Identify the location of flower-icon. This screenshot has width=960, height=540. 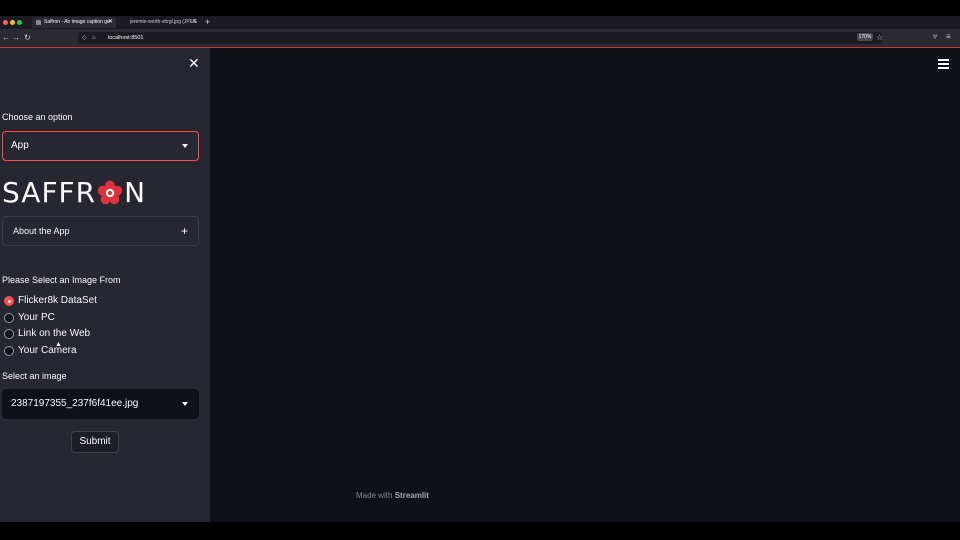
(110, 192).